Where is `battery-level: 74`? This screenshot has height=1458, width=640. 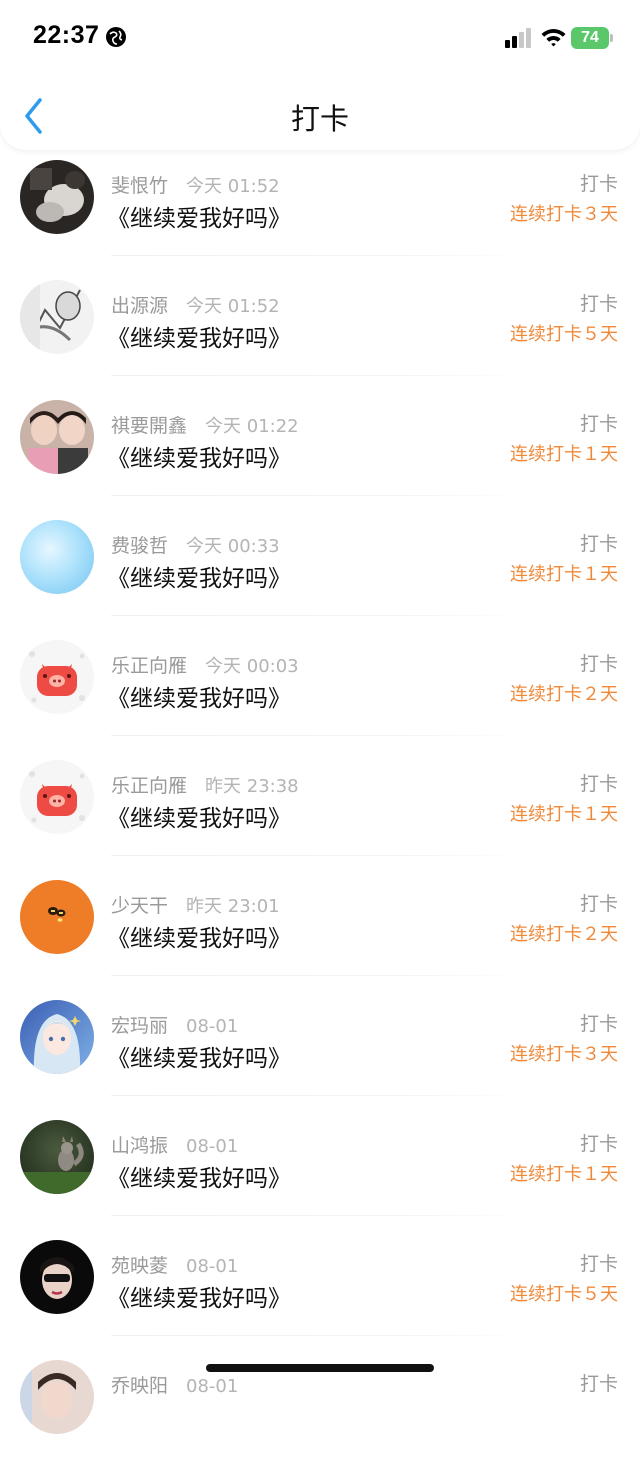 battery-level: 74 is located at coordinates (590, 38).